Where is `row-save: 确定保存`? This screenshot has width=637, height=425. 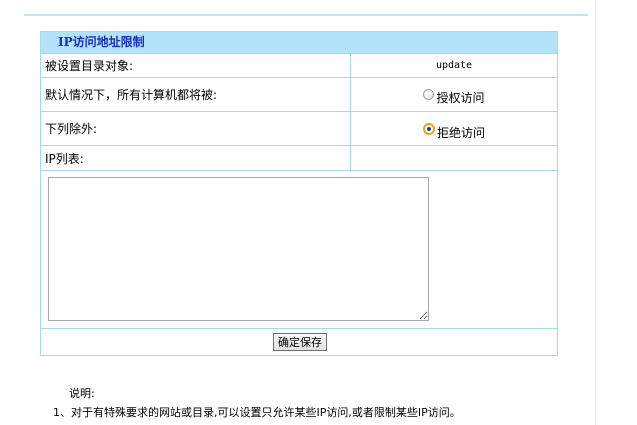
row-save: 确定保存 is located at coordinates (299, 341).